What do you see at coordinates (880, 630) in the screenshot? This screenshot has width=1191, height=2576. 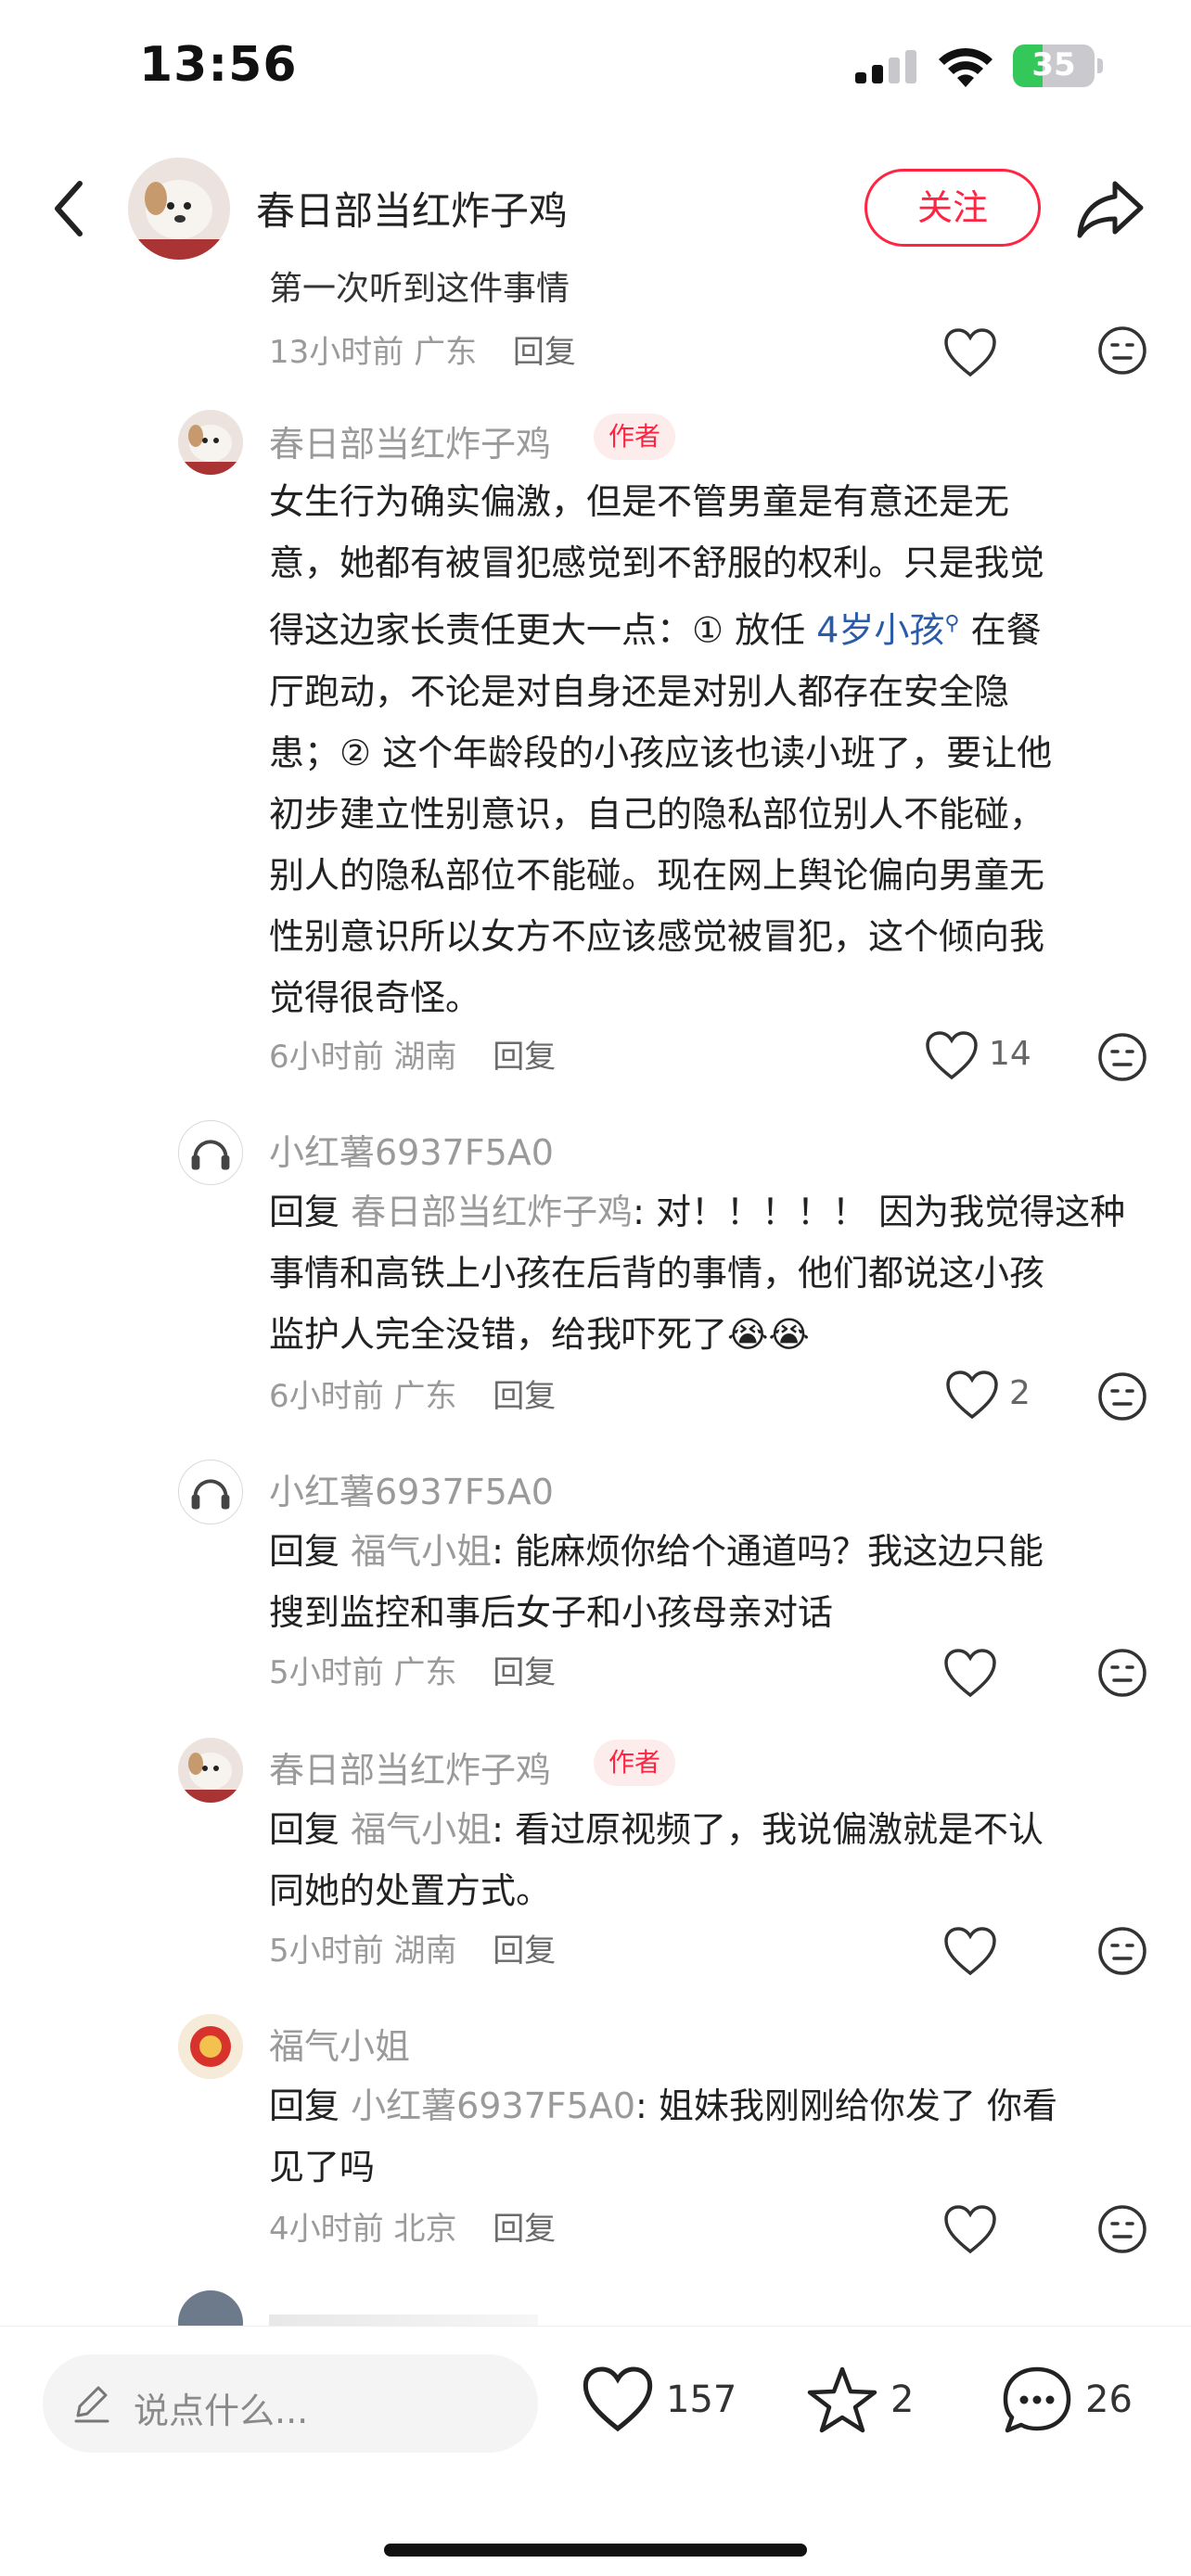 I see `topic-link: 4岁小孩` at bounding box center [880, 630].